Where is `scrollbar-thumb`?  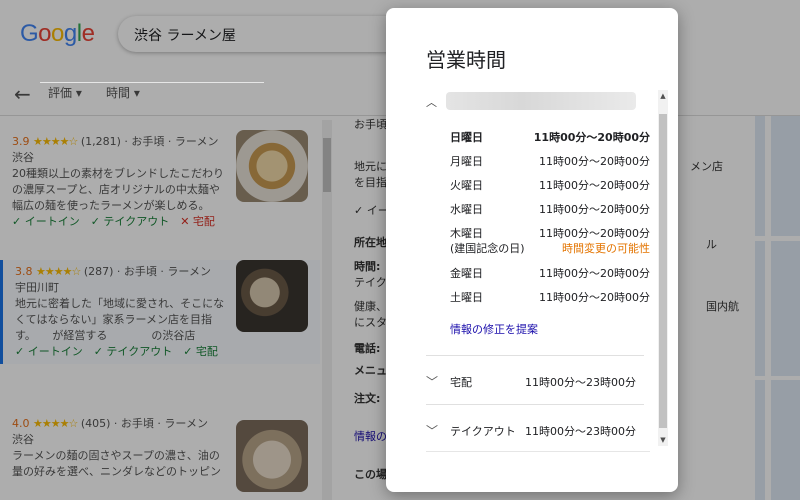
scrollbar-thumb is located at coordinates (663, 271).